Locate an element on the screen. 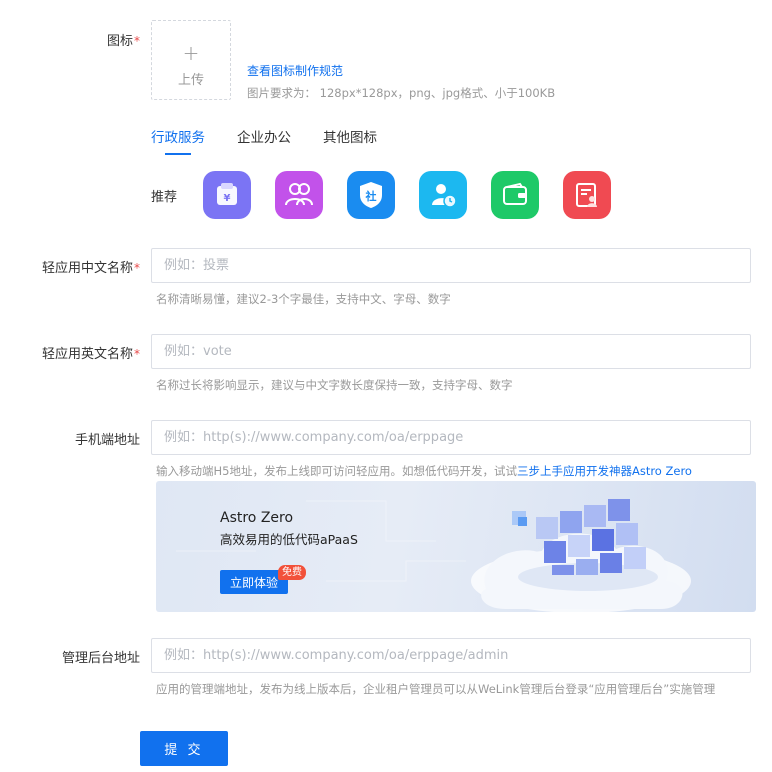 The width and height of the screenshot is (772, 772). astro-zero-link: 三步上手应用开发神器Astro Zero is located at coordinates (604, 471).